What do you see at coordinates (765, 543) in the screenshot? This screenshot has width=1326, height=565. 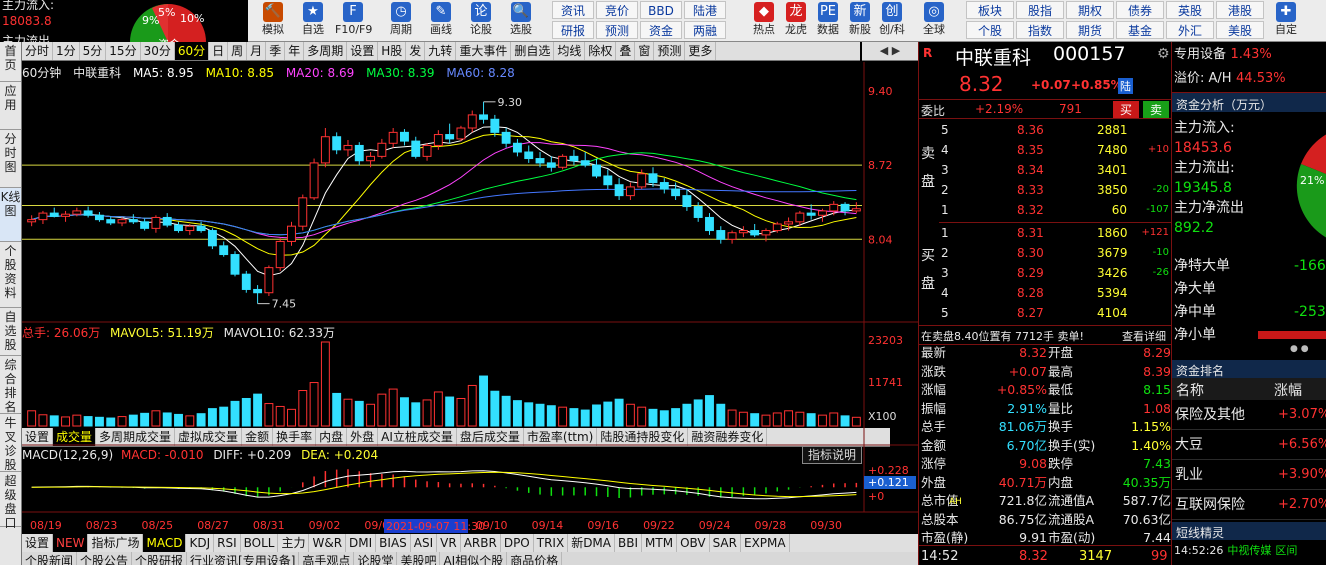 I see `itabs-21: EXPMA` at bounding box center [765, 543].